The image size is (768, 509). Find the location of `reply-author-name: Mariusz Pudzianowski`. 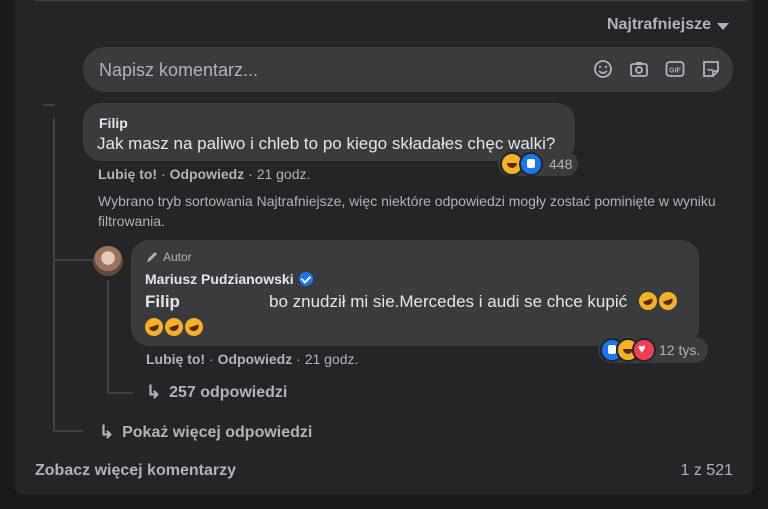

reply-author-name: Mariusz Pudzianowski is located at coordinates (219, 279).